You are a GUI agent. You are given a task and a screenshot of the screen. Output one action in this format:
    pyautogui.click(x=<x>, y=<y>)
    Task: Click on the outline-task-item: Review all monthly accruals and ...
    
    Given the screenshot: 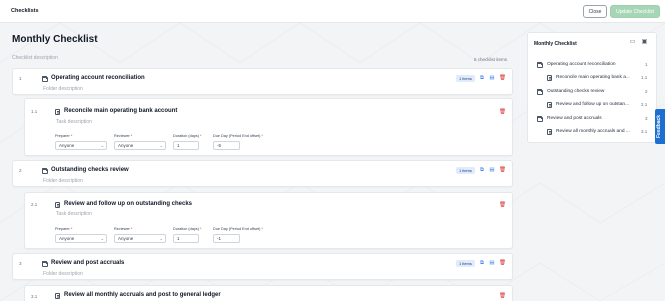 What is the action you would take?
    pyautogui.click(x=593, y=131)
    